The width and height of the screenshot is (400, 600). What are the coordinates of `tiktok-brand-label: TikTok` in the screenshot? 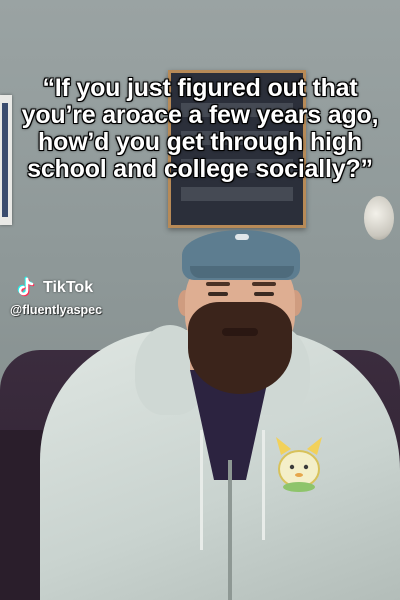 It's located at (68, 287).